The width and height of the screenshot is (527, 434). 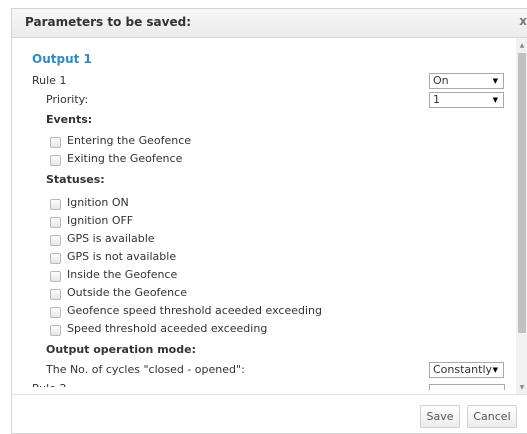 I want to click on status-checkbox-gps-available, so click(x=55, y=240).